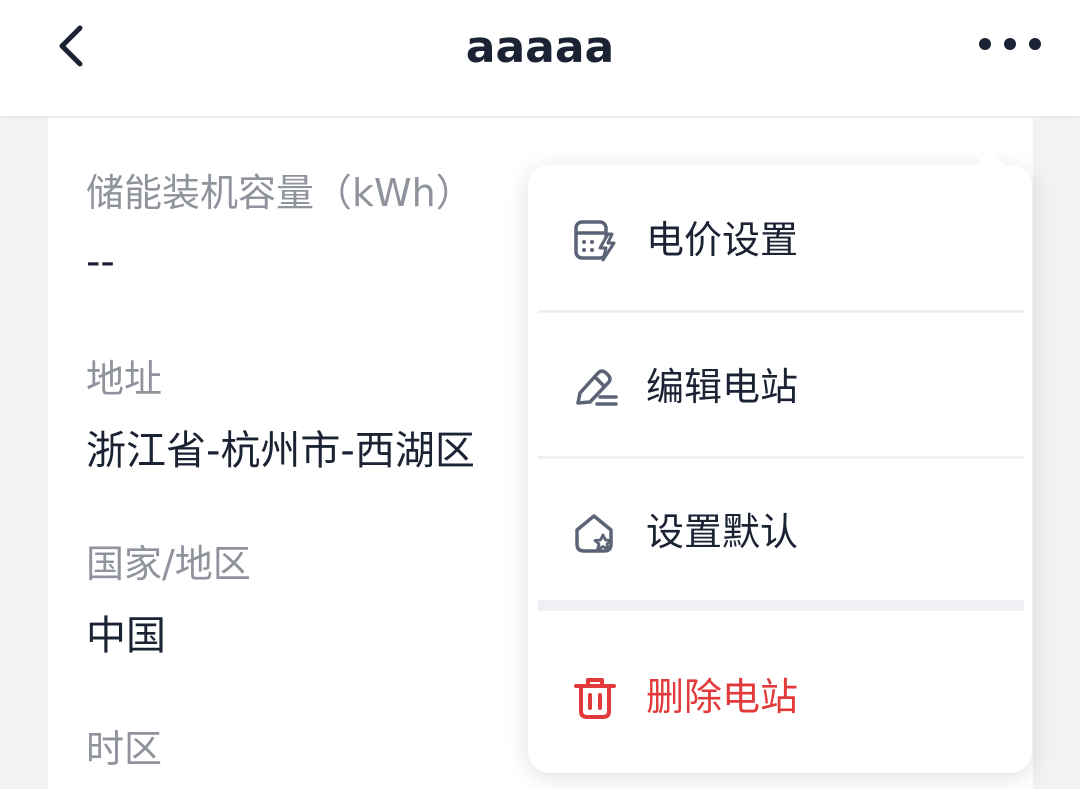 The width and height of the screenshot is (1080, 789). What do you see at coordinates (100, 262) in the screenshot?
I see `field-value: --` at bounding box center [100, 262].